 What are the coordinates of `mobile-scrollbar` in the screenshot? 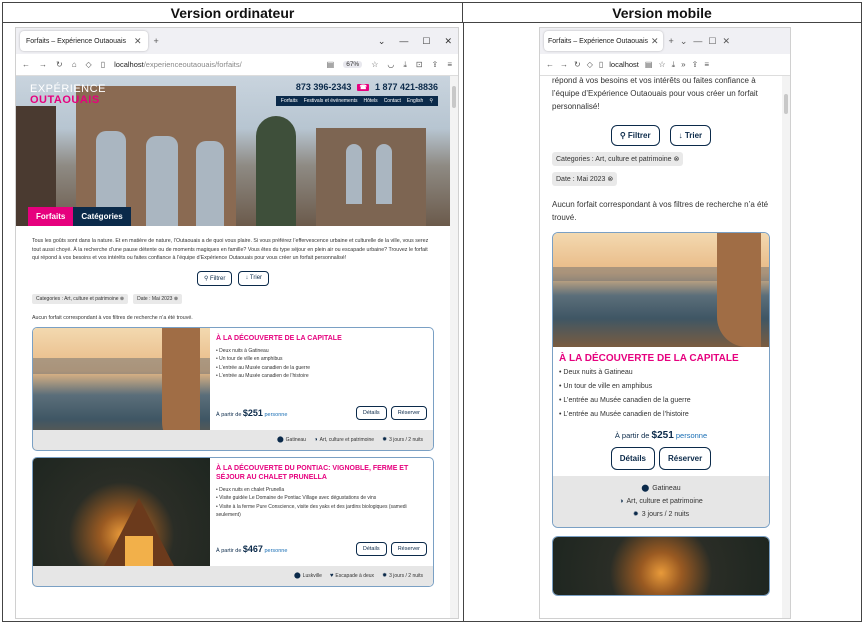 It's located at (786, 347).